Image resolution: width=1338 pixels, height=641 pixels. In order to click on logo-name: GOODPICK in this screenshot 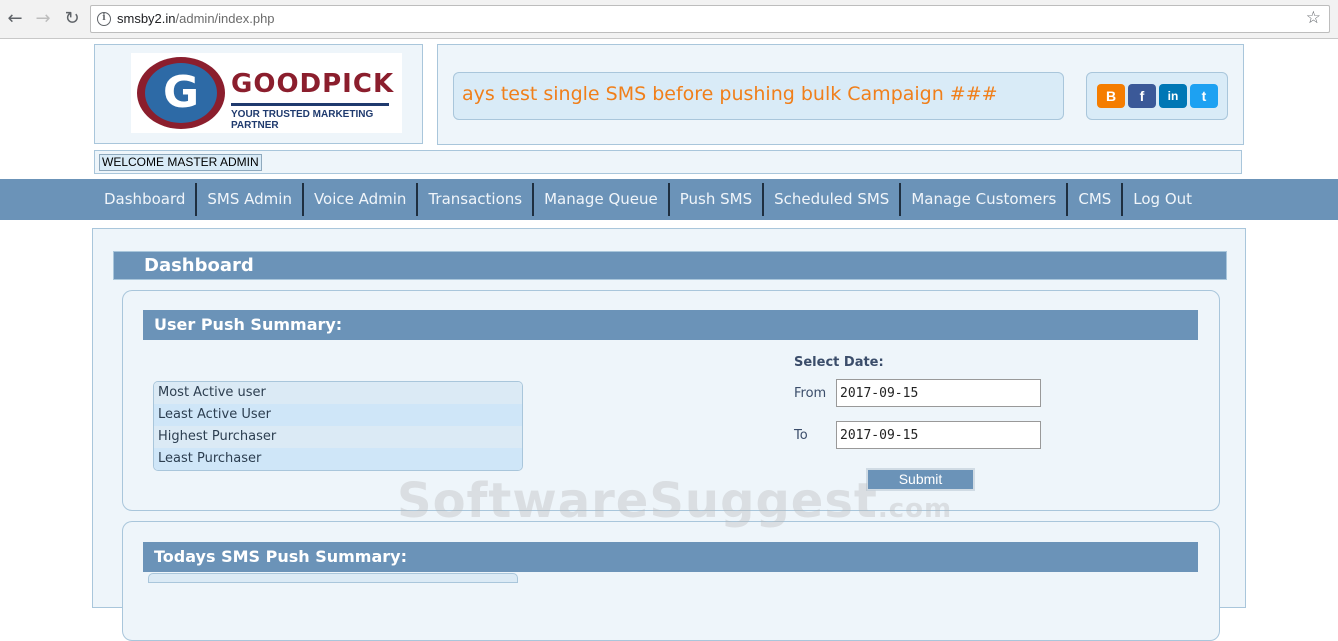, I will do `click(313, 84)`.